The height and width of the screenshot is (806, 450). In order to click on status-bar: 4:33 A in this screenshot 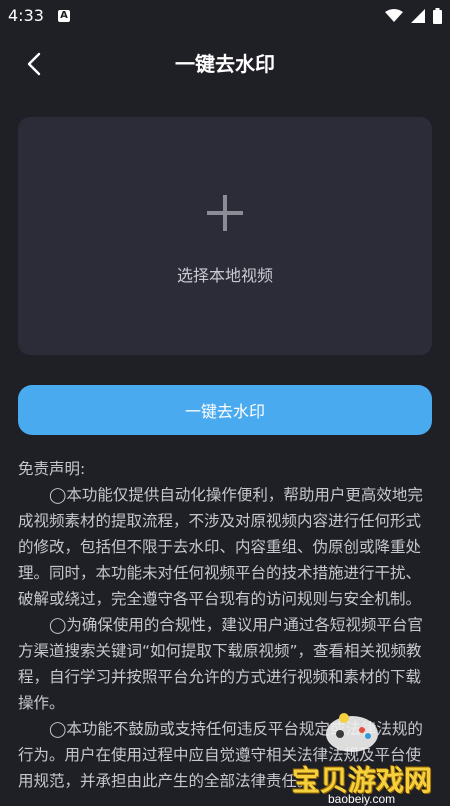, I will do `click(225, 16)`.